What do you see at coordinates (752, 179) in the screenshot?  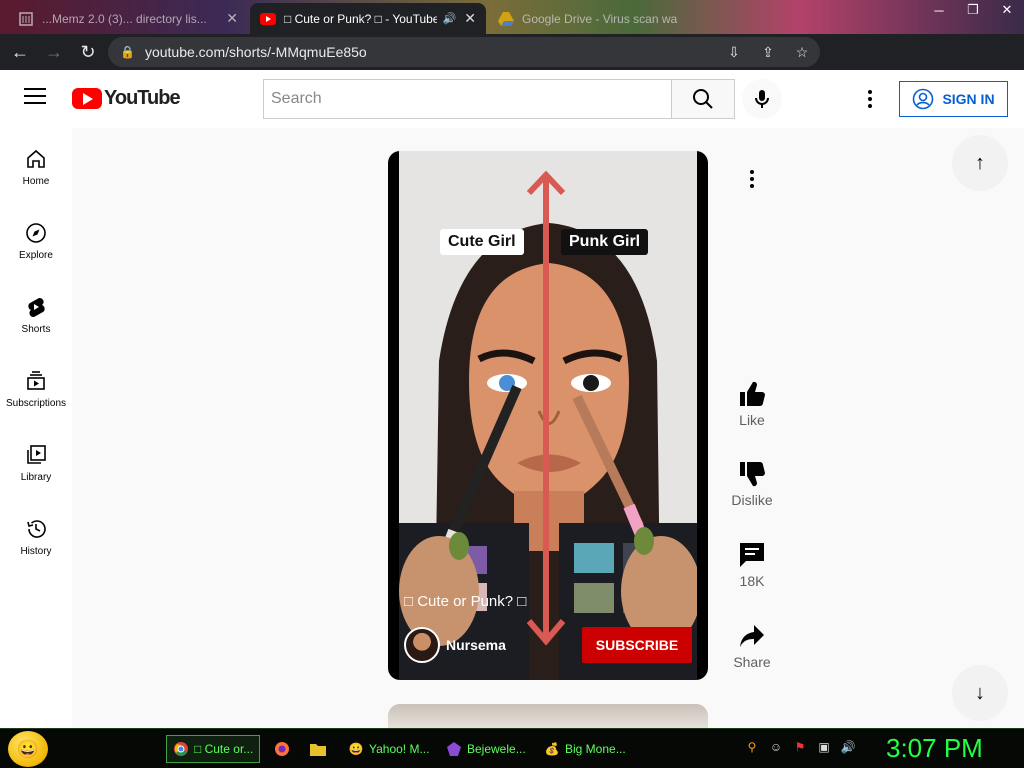 I see `more-actions-icon` at bounding box center [752, 179].